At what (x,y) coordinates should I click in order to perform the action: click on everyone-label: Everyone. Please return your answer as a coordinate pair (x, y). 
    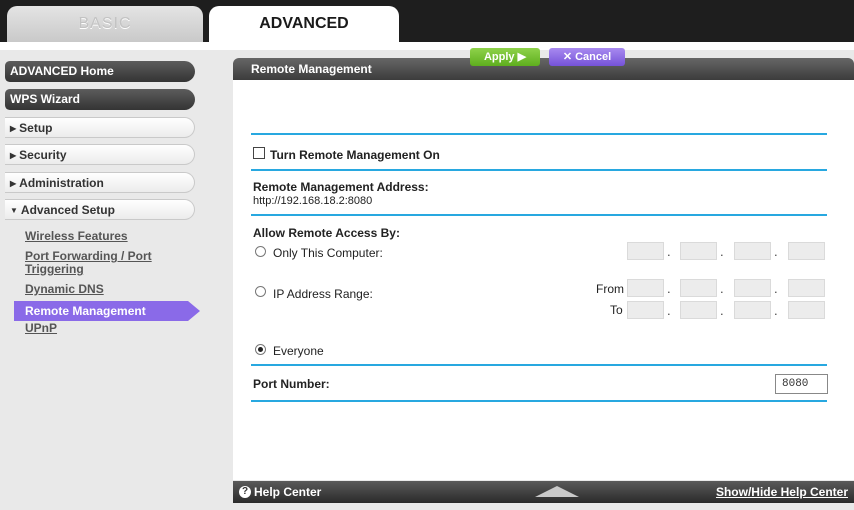
    Looking at the image, I should click on (298, 351).